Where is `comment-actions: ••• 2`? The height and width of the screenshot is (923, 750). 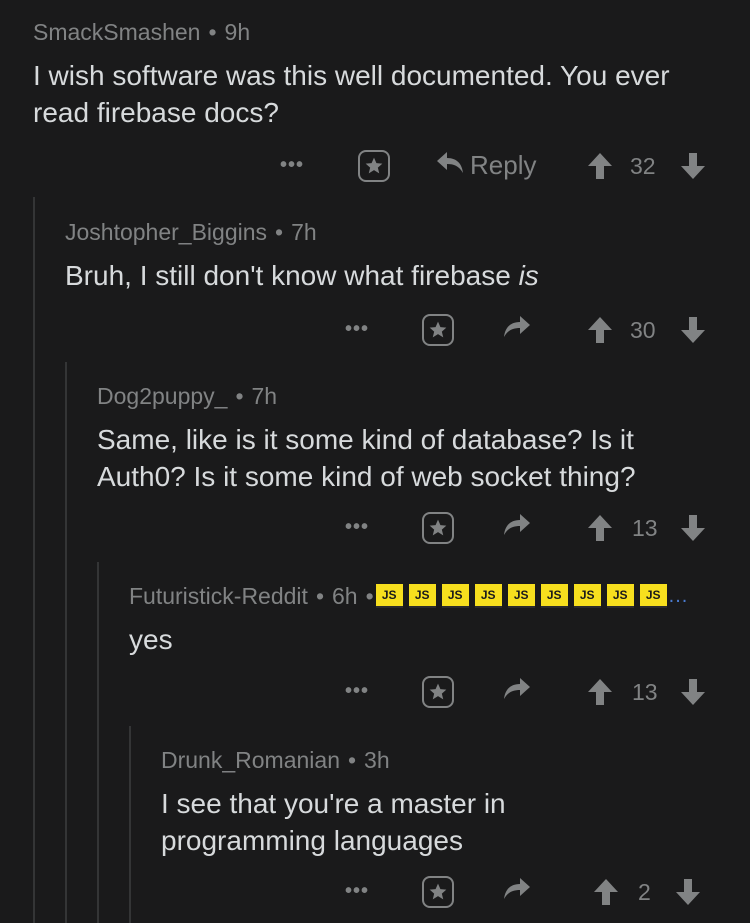 comment-actions: ••• 2 is located at coordinates (375, 892).